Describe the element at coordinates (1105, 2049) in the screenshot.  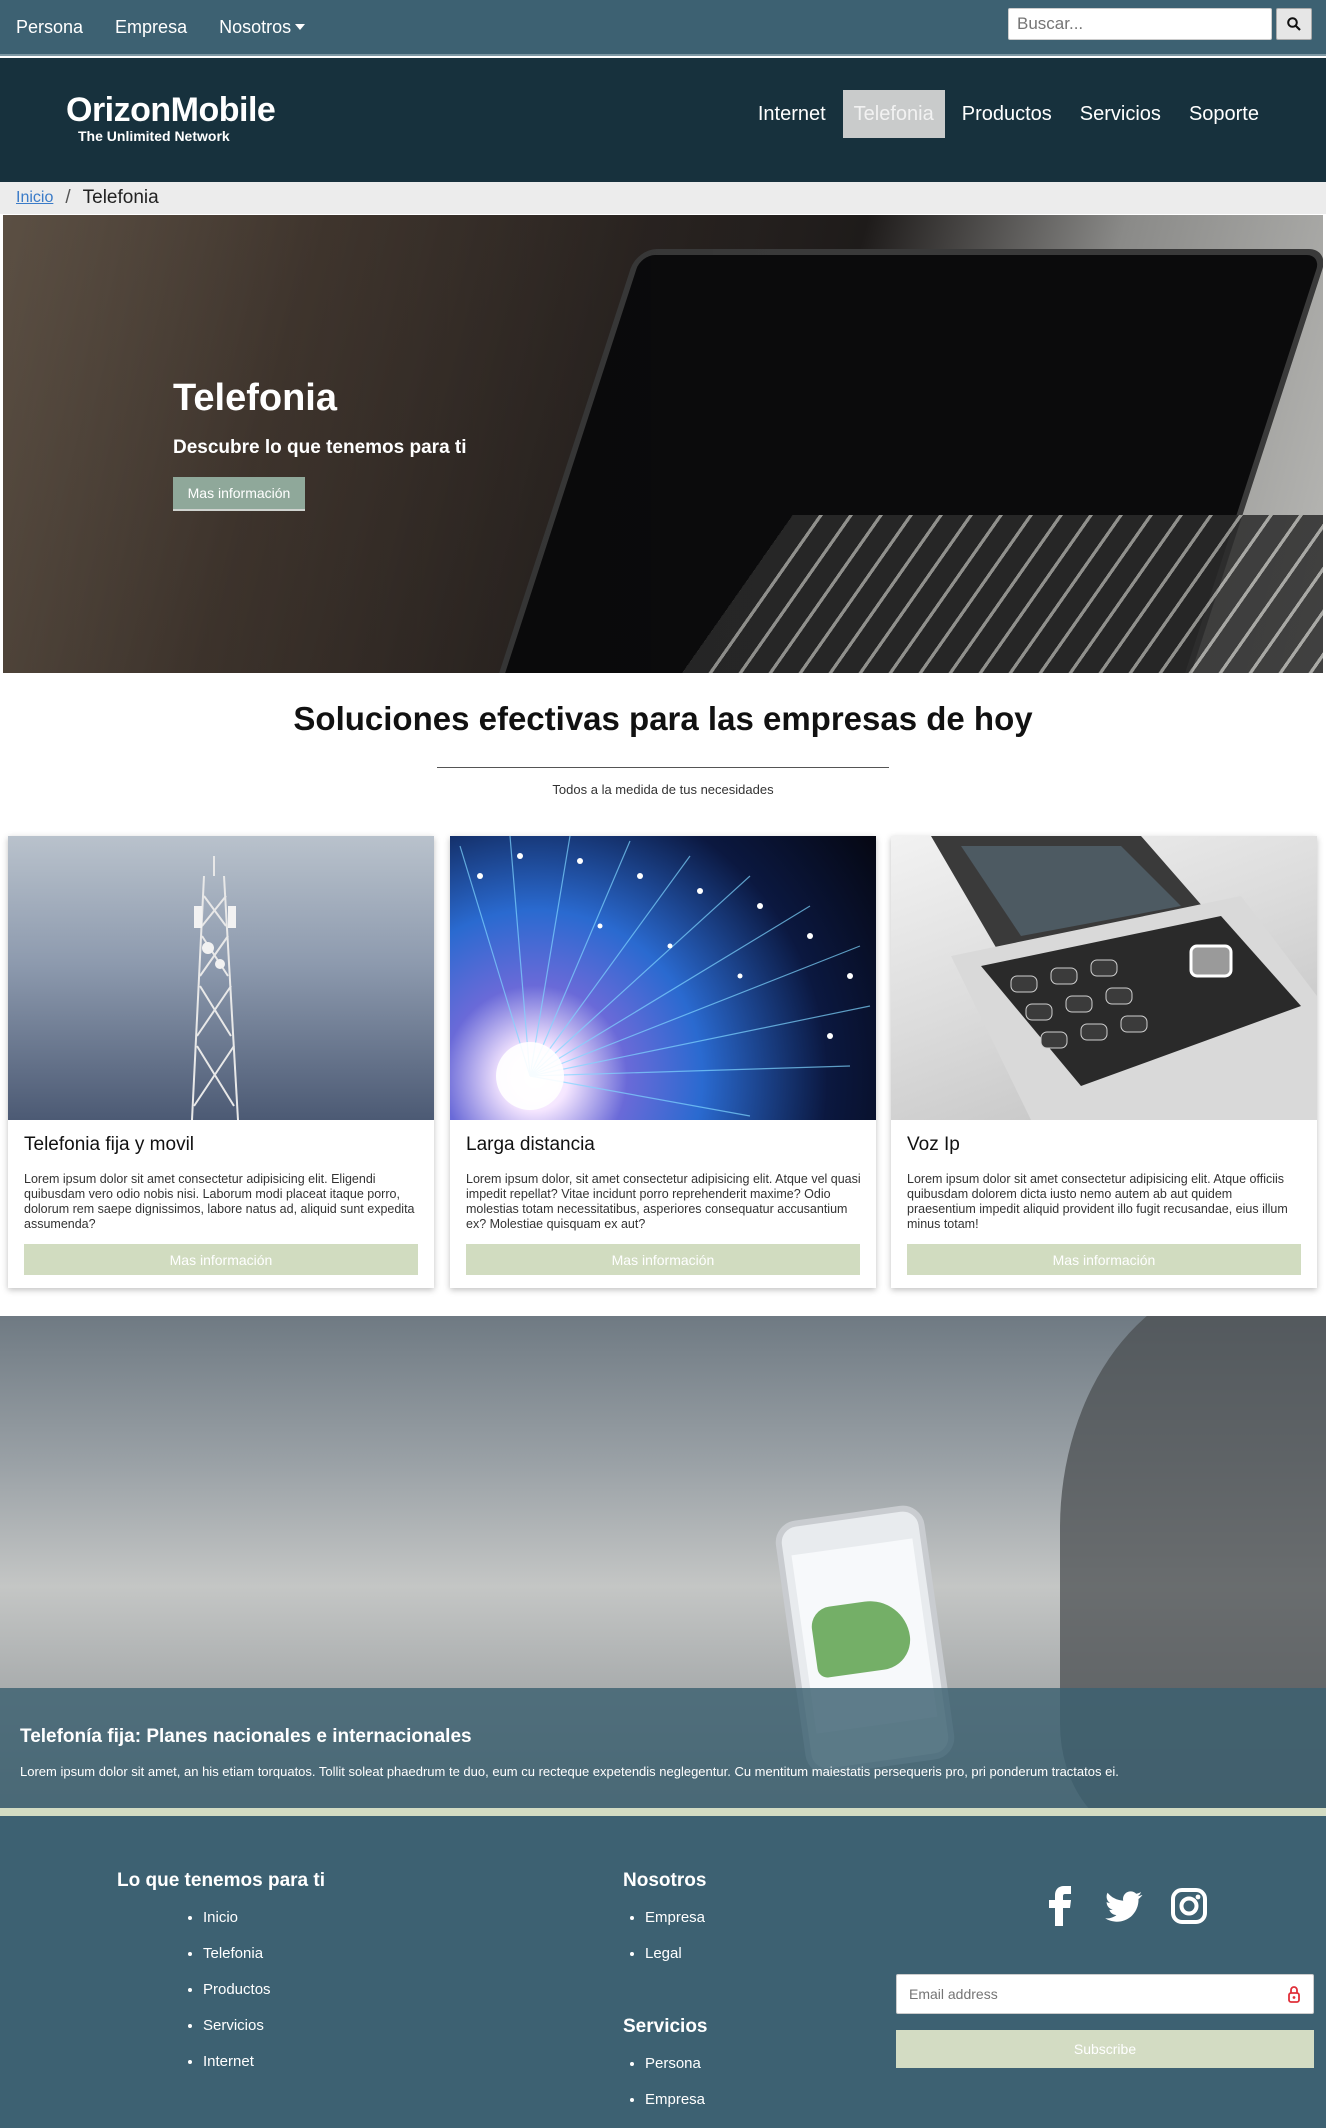
I see `subscribe-button: Subscribe` at that location.